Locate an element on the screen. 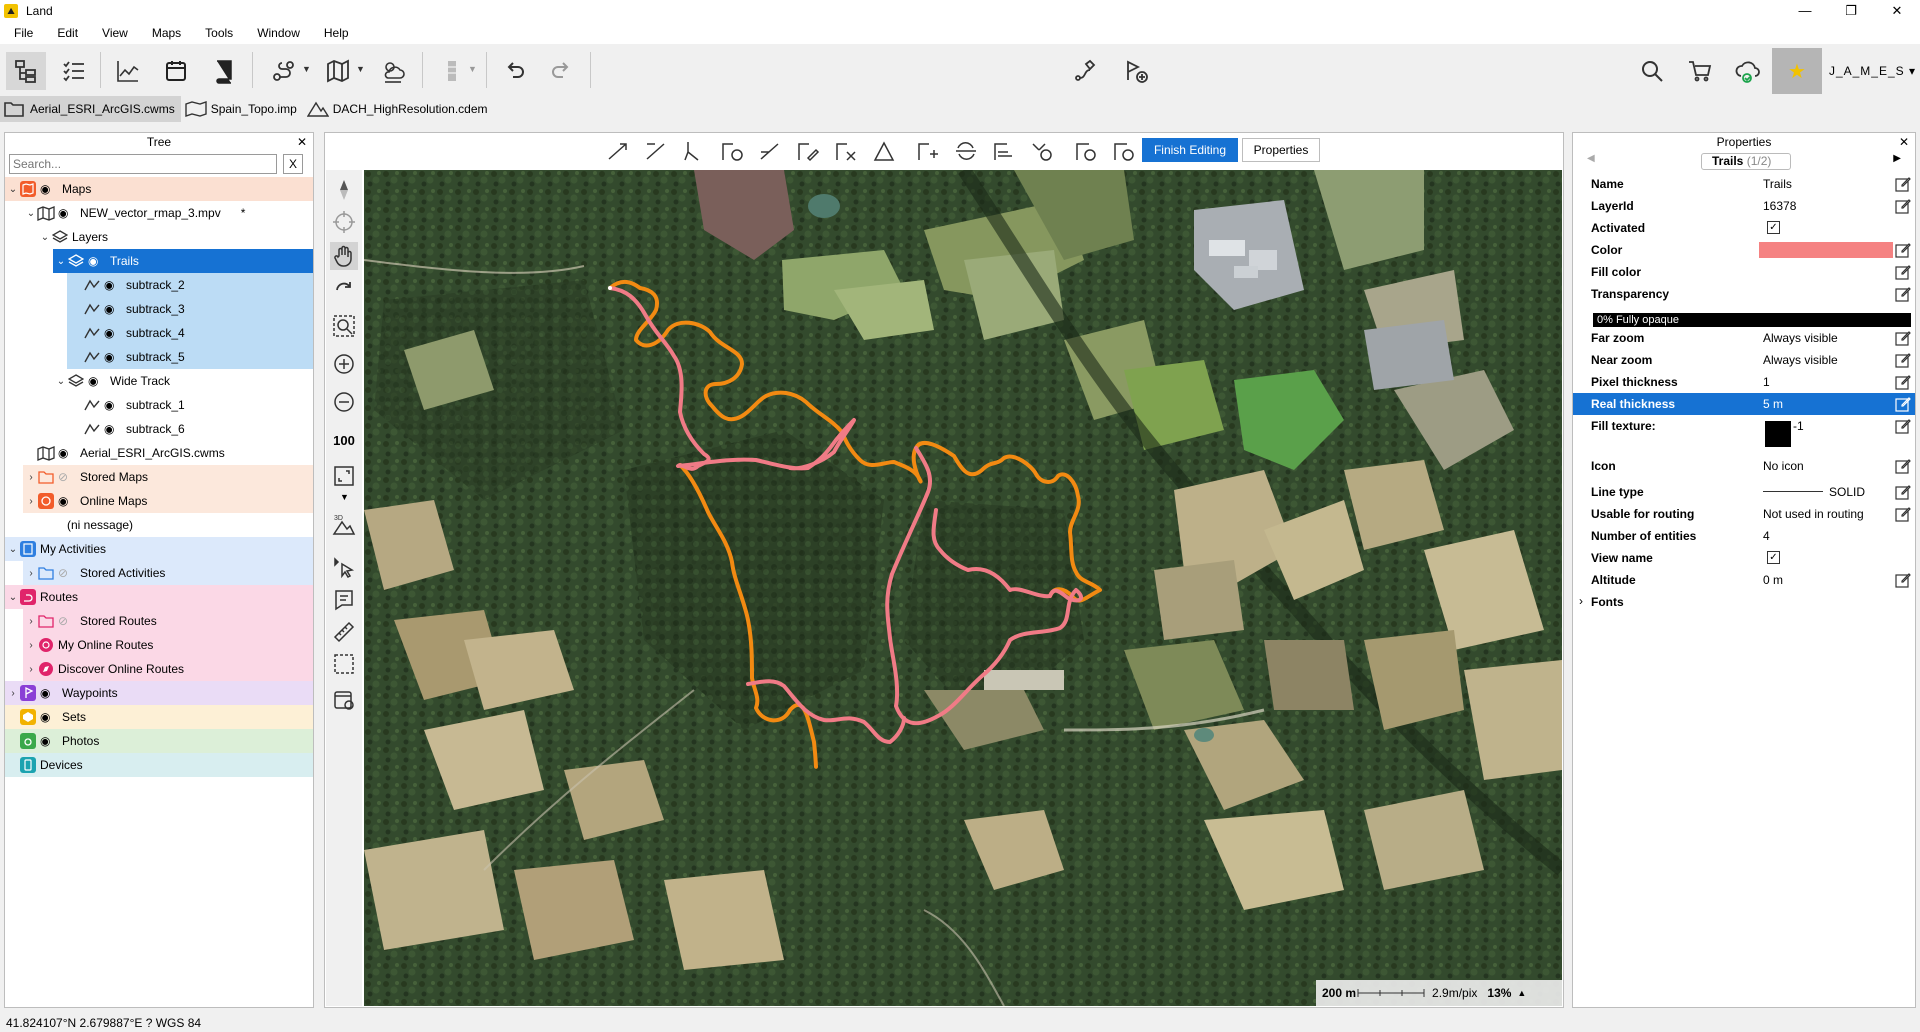  minimize-button: — is located at coordinates (1805, 11).